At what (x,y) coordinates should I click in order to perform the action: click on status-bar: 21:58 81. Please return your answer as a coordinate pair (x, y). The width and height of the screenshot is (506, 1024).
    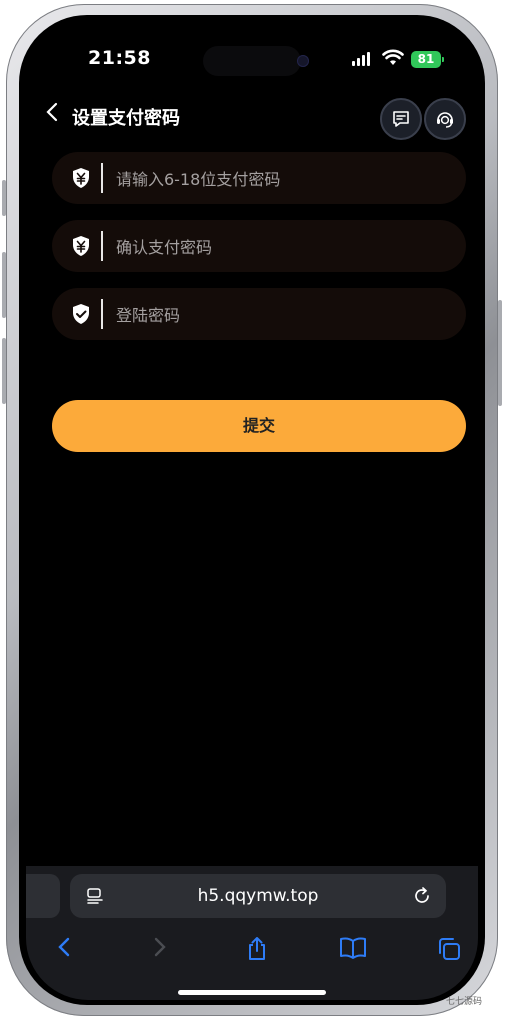
    Looking at the image, I should click on (252, 55).